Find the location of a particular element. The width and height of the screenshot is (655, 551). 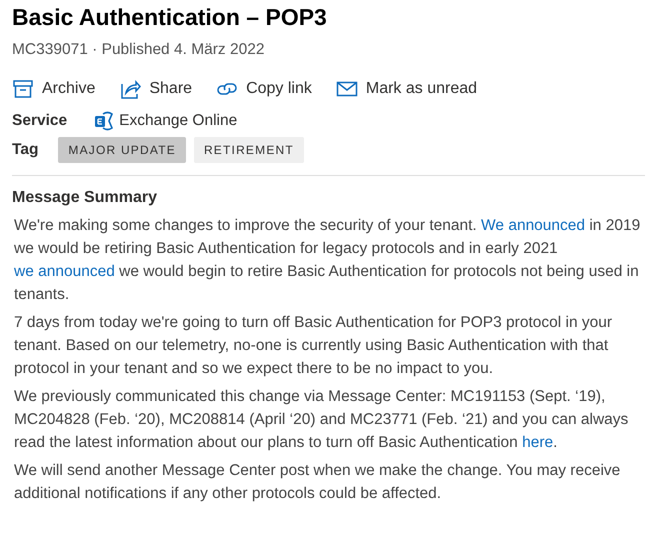

tag: RETIREMENT is located at coordinates (249, 149).